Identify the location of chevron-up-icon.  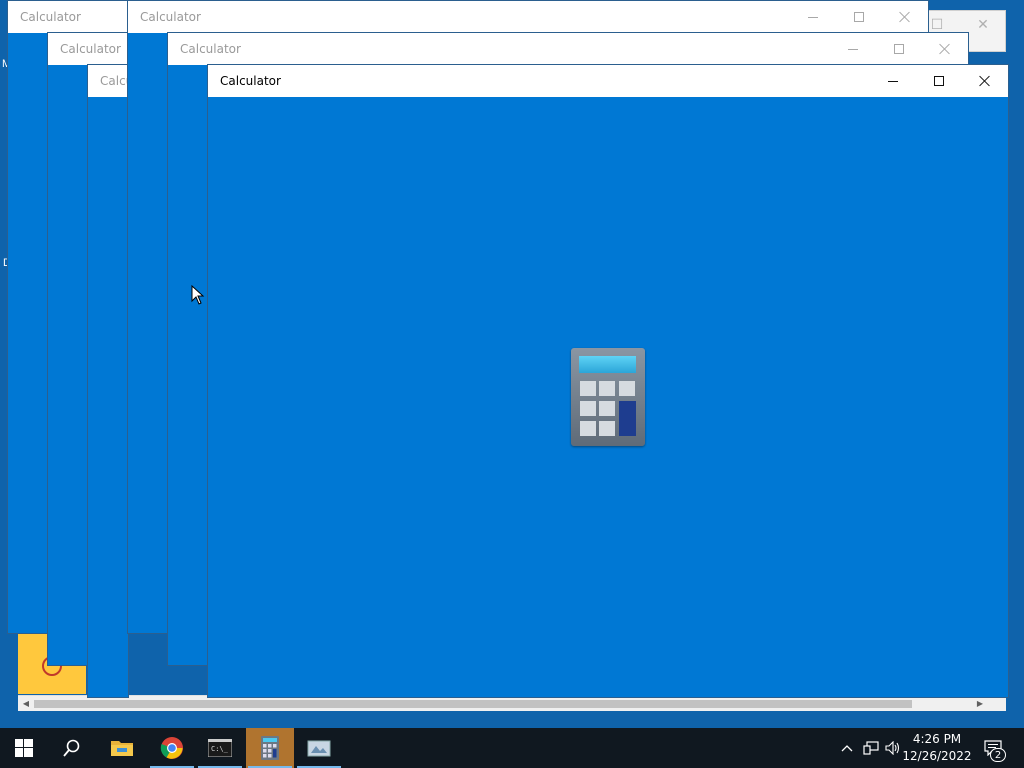
(847, 748).